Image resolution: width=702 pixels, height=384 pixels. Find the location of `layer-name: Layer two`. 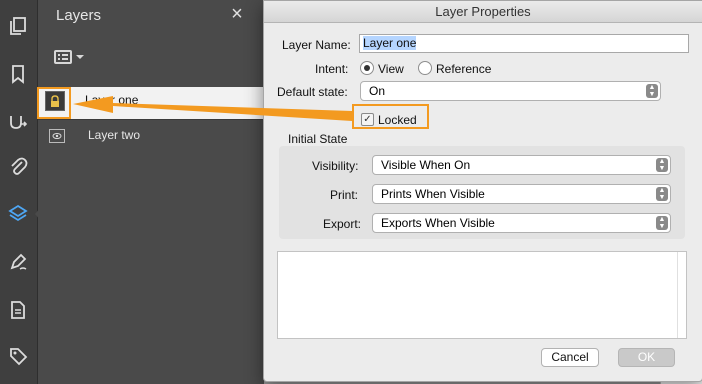

layer-name: Layer two is located at coordinates (114, 135).